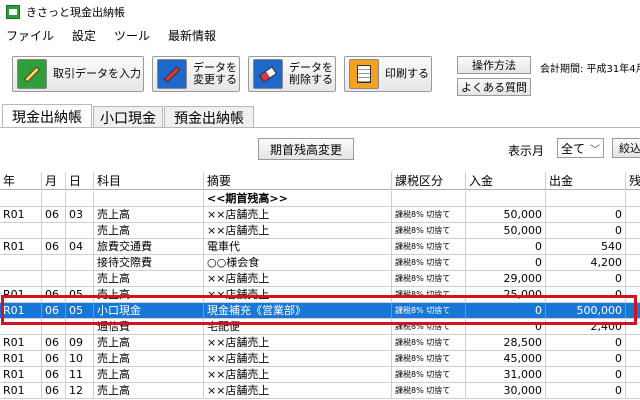 This screenshot has height=400, width=640. What do you see at coordinates (573, 148) in the screenshot?
I see `month-select-value: 全て` at bounding box center [573, 148].